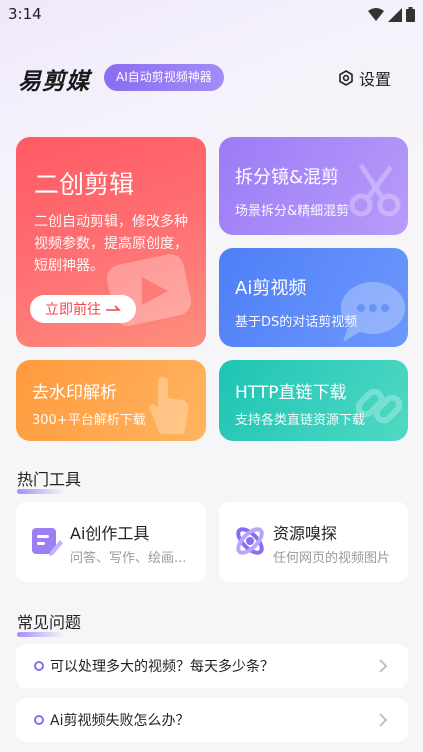  I want to click on settings-label: 设置, so click(374, 79).